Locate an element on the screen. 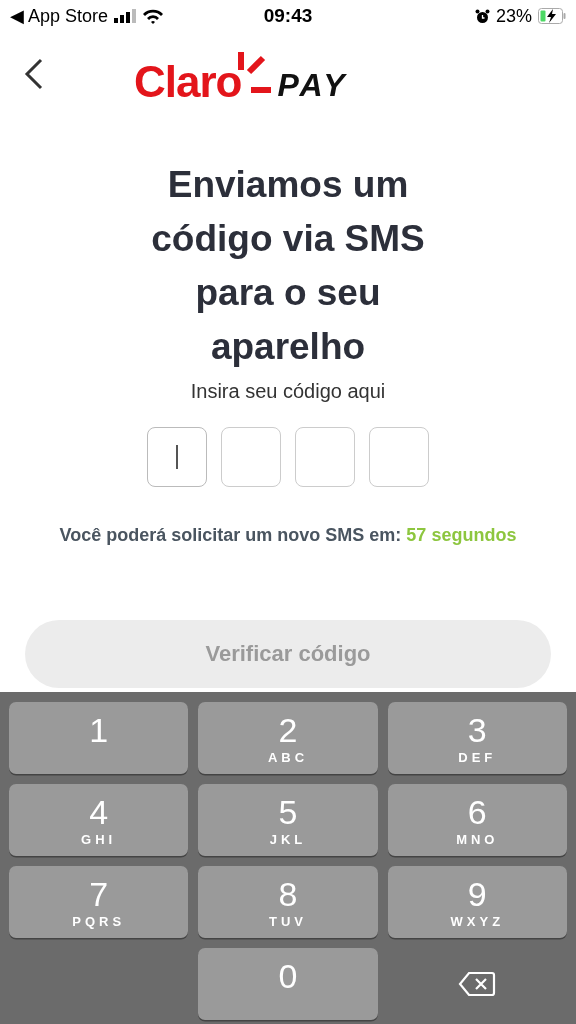 This screenshot has width=576, height=1024. instruction-text: Insira seu código aqui is located at coordinates (288, 391).